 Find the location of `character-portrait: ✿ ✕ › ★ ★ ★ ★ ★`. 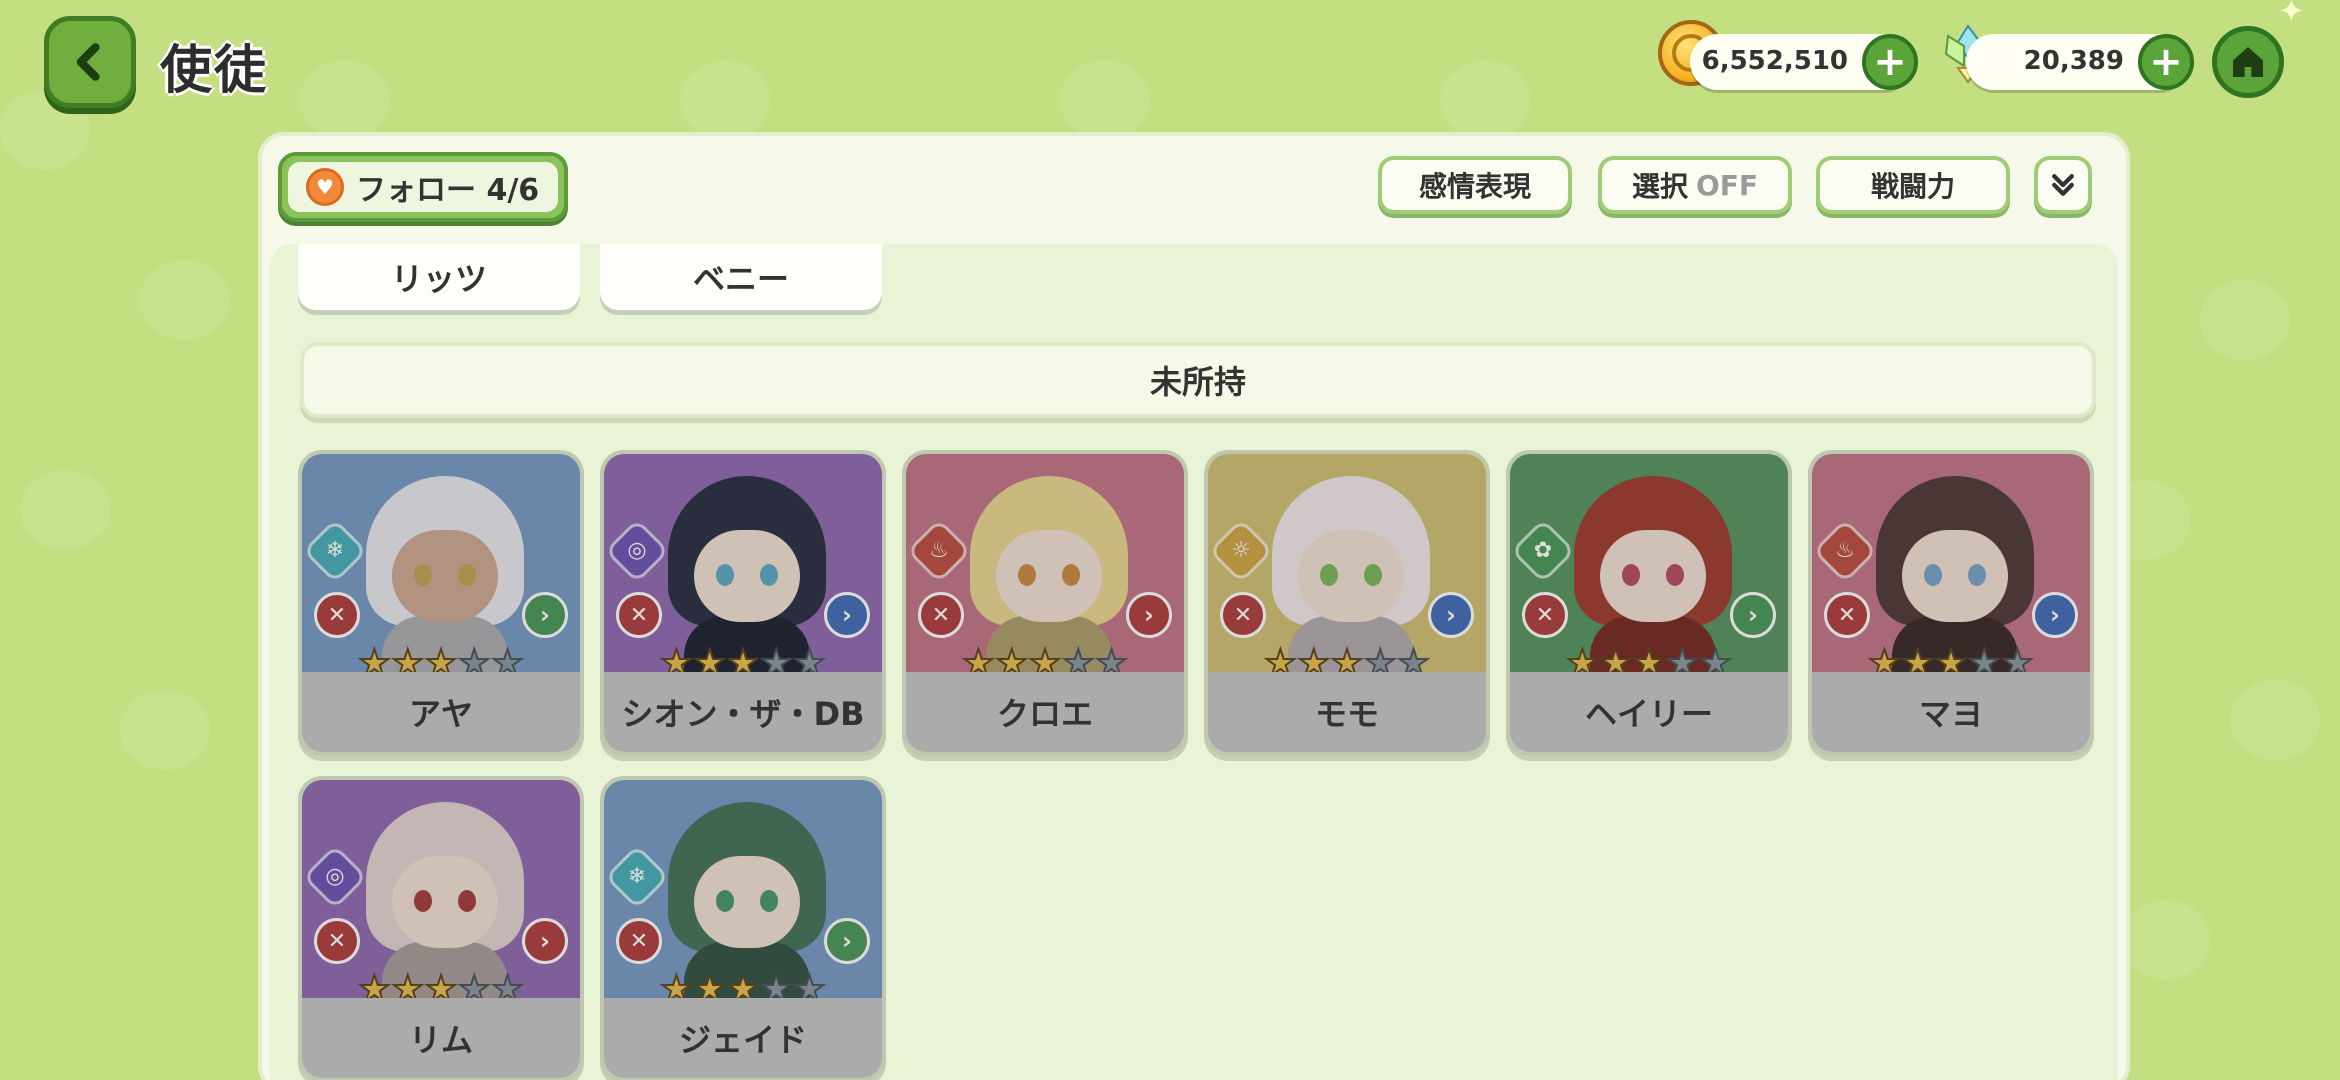

character-portrait: ✿ ✕ › ★ ★ ★ ★ ★ is located at coordinates (1649, 570).